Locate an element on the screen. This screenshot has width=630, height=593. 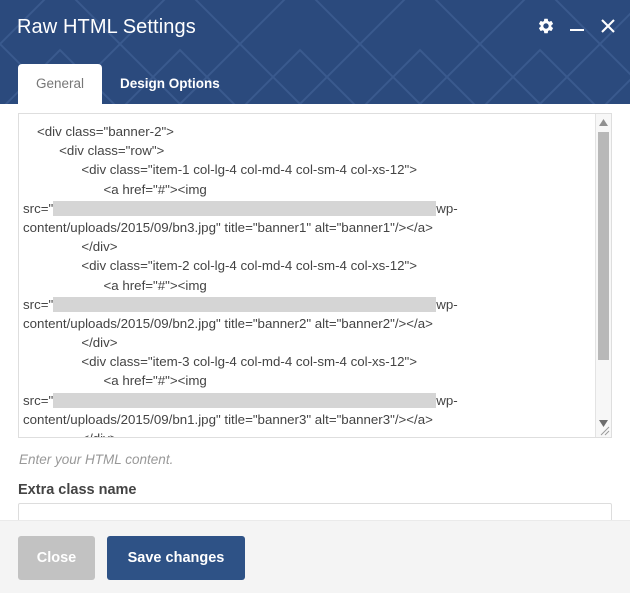
modal-footer: Close Save changes is located at coordinates (315, 556).